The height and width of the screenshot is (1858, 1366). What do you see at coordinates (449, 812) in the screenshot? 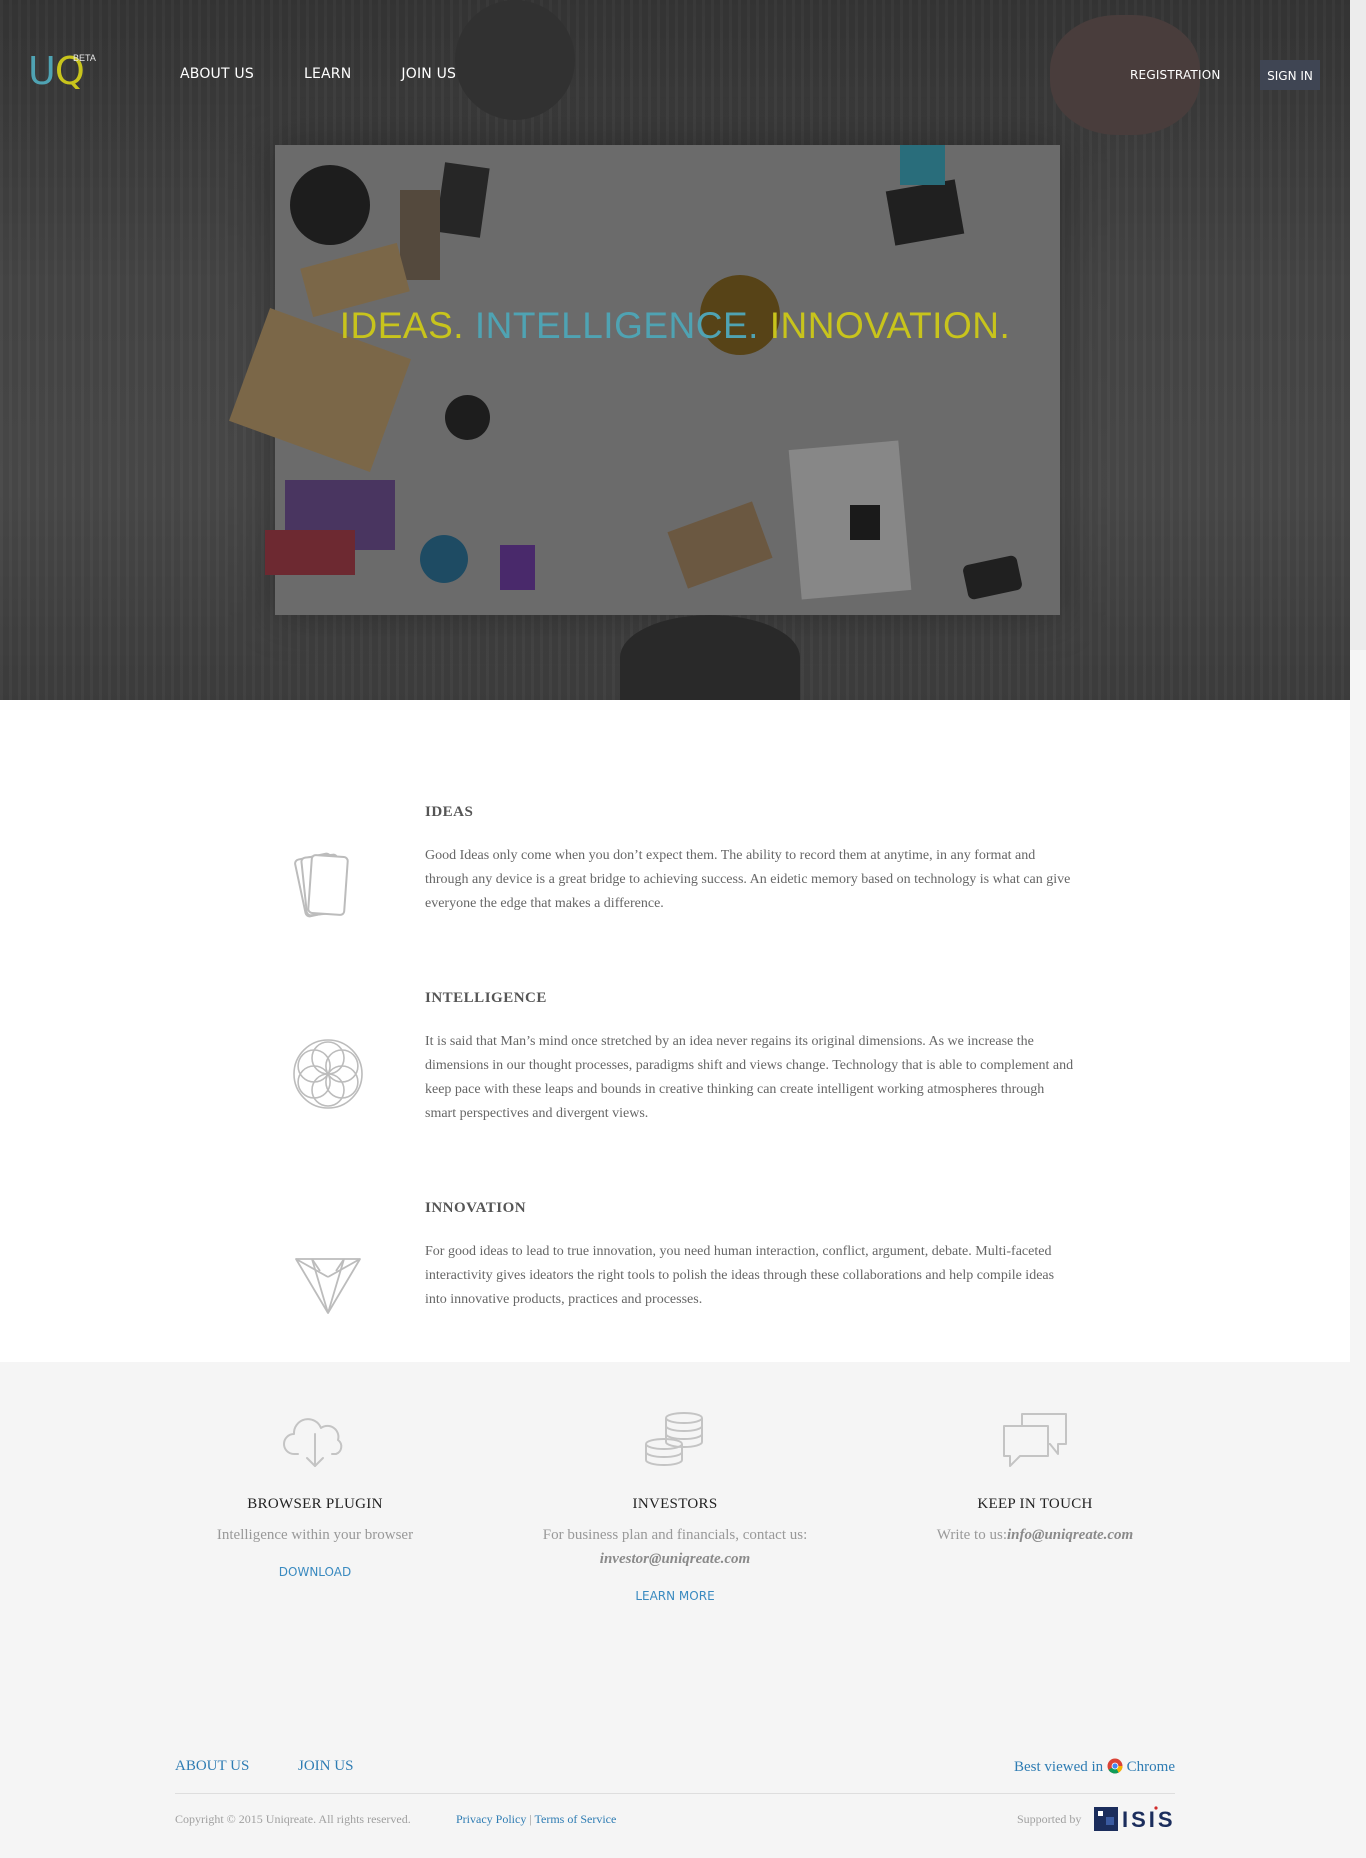
I see `feature-title: IDEAS` at bounding box center [449, 812].